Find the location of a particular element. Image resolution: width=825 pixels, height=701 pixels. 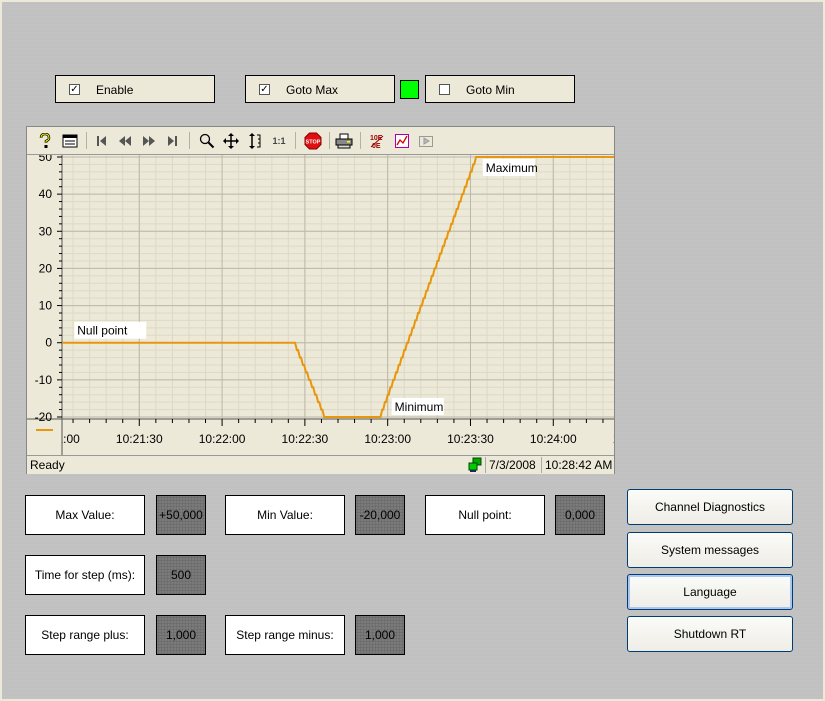

goto-max-label: Goto Max is located at coordinates (312, 90).